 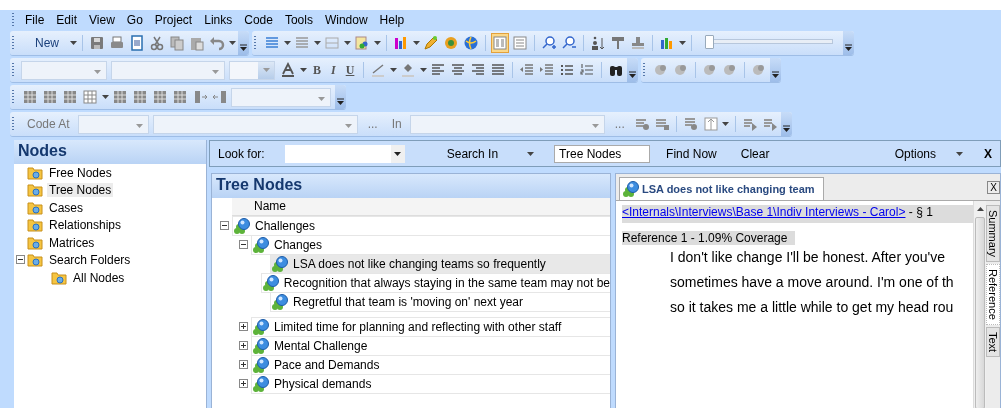 I want to click on insert-column-icon, so click(x=220, y=97).